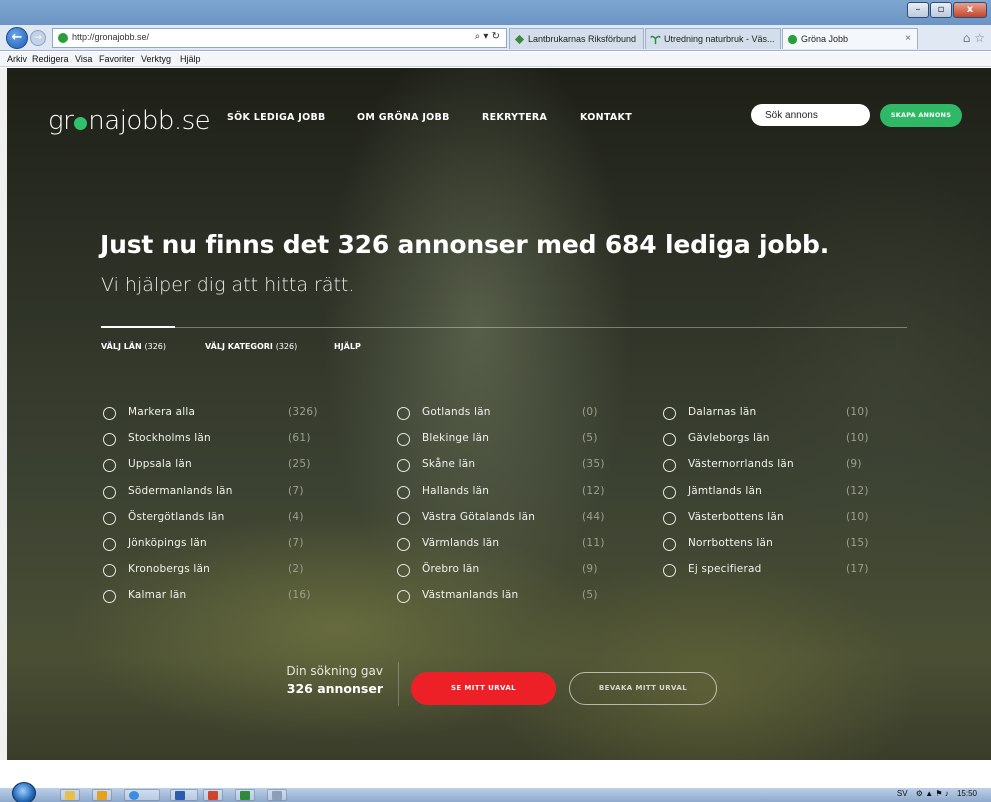 This screenshot has width=991, height=802. What do you see at coordinates (593, 517) in the screenshot?
I see `county-count: (44)` at bounding box center [593, 517].